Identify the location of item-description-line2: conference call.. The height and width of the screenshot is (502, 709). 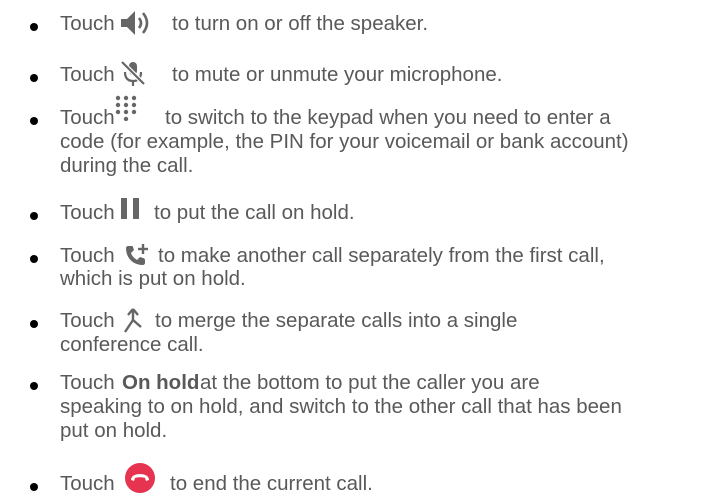
(132, 344).